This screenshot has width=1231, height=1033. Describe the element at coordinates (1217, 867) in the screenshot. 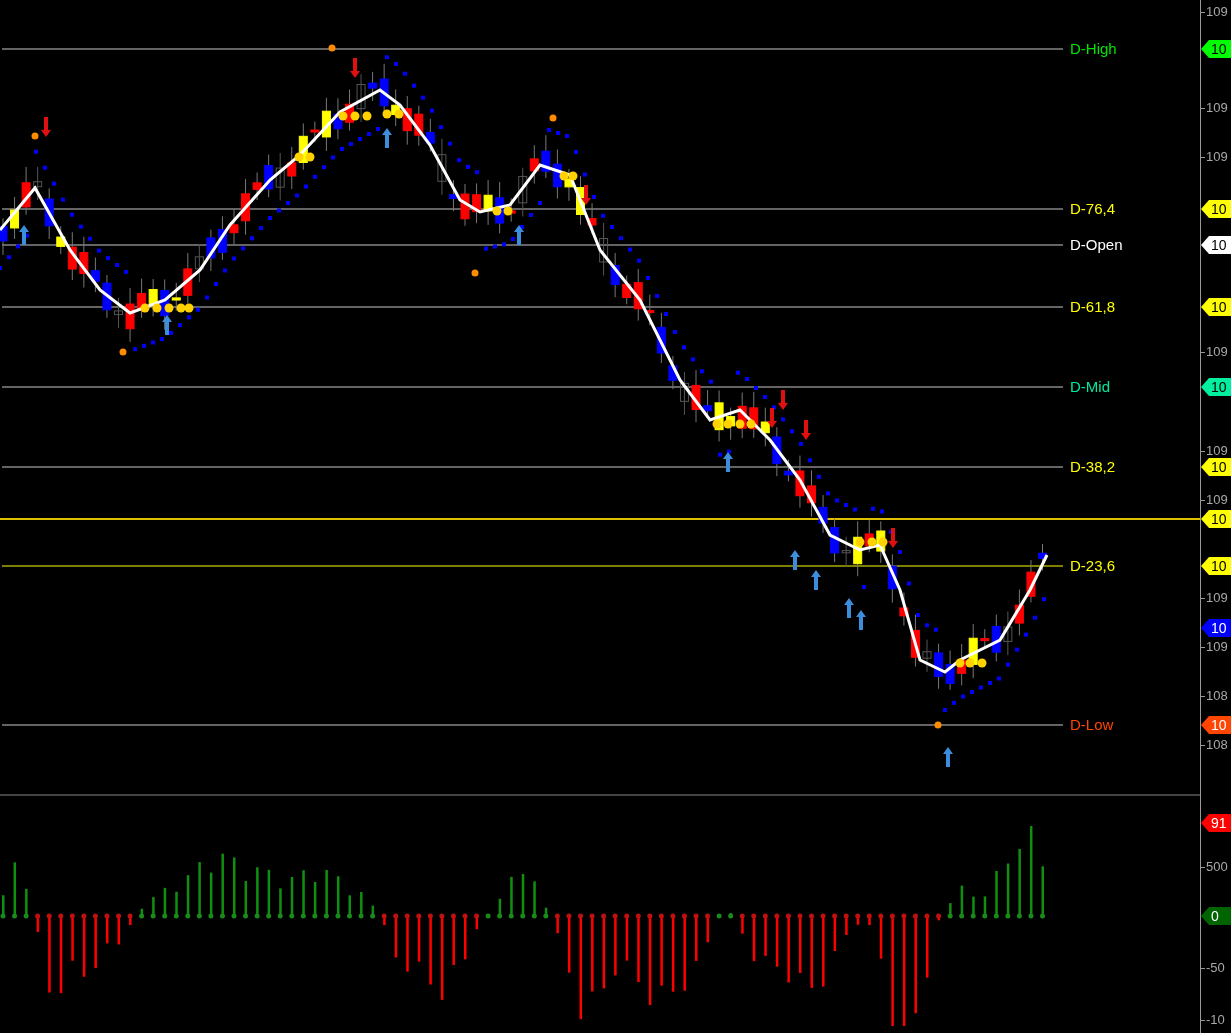

I see `axis-tick-label: 500` at that location.